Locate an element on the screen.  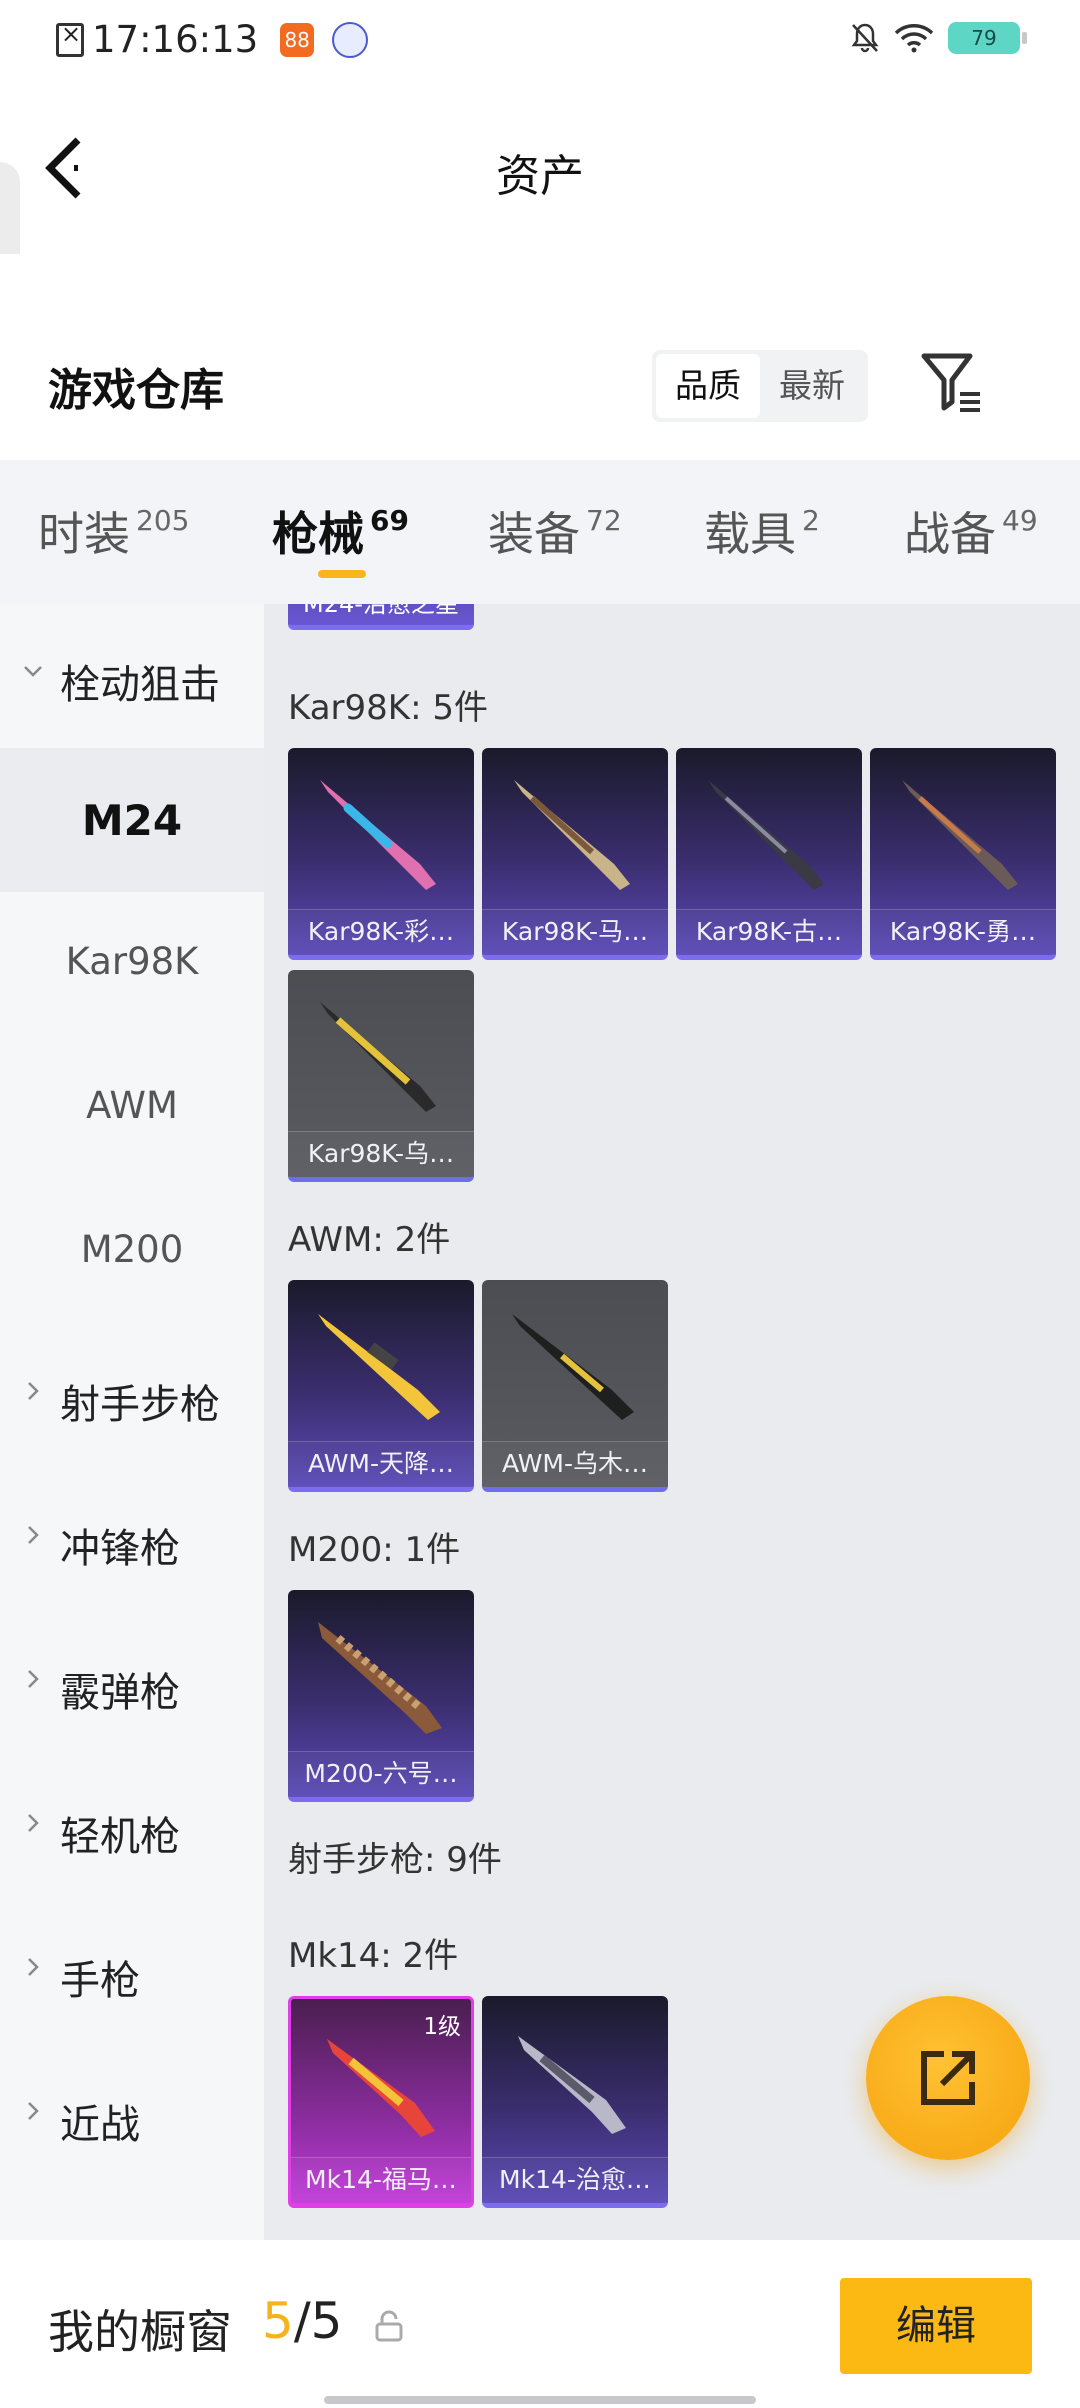
lock-open-icon is located at coordinates (389, 2326).